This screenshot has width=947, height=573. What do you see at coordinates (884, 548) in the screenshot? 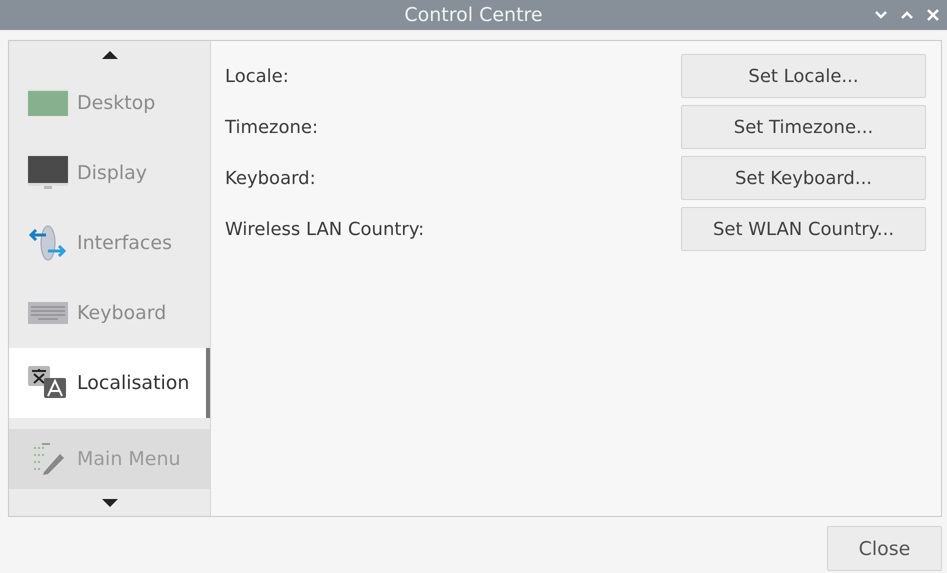
I see `close-button: Close` at bounding box center [884, 548].